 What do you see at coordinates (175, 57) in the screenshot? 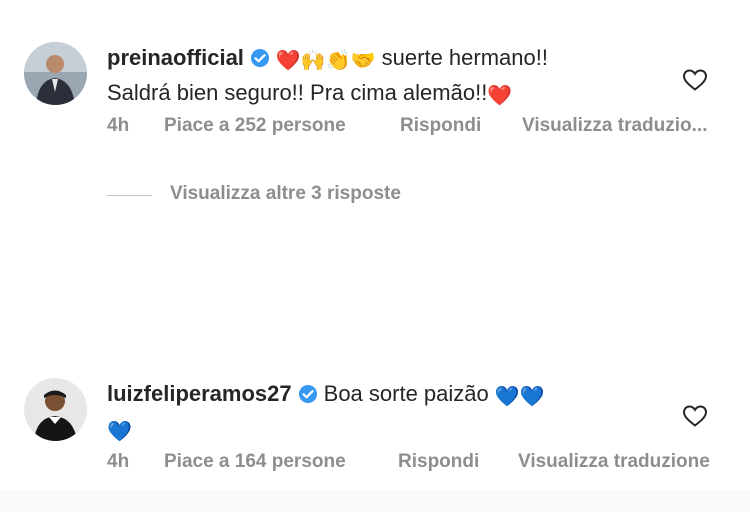
I see `username: preinaofficial` at bounding box center [175, 57].